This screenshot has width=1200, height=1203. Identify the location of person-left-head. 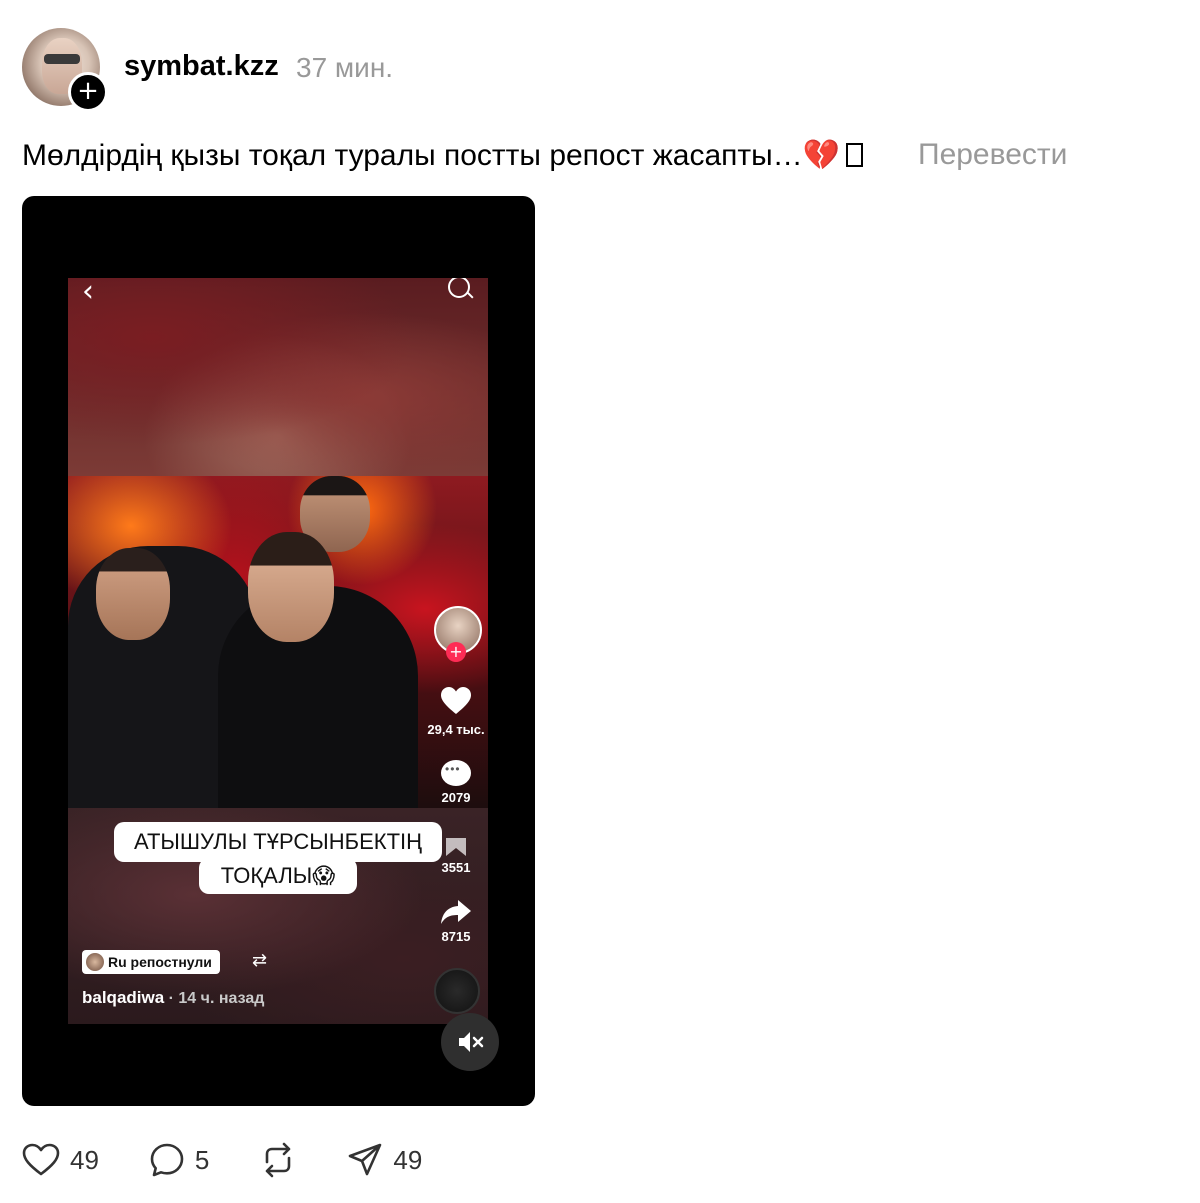
(133, 594).